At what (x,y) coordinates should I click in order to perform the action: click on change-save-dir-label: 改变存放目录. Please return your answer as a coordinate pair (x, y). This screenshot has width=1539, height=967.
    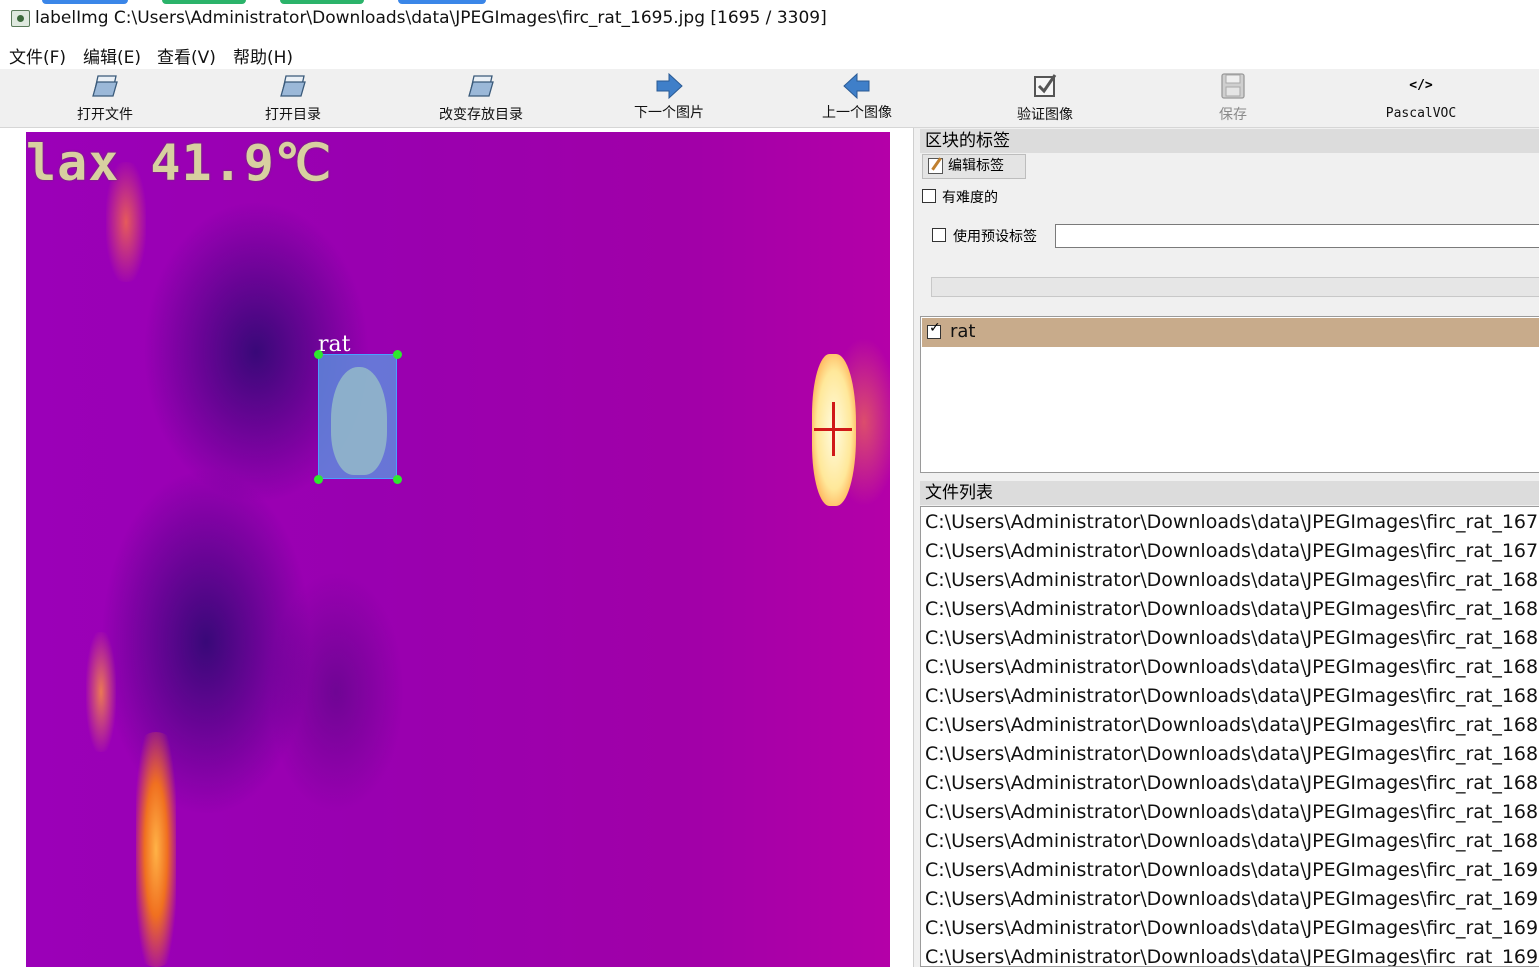
    Looking at the image, I should click on (481, 115).